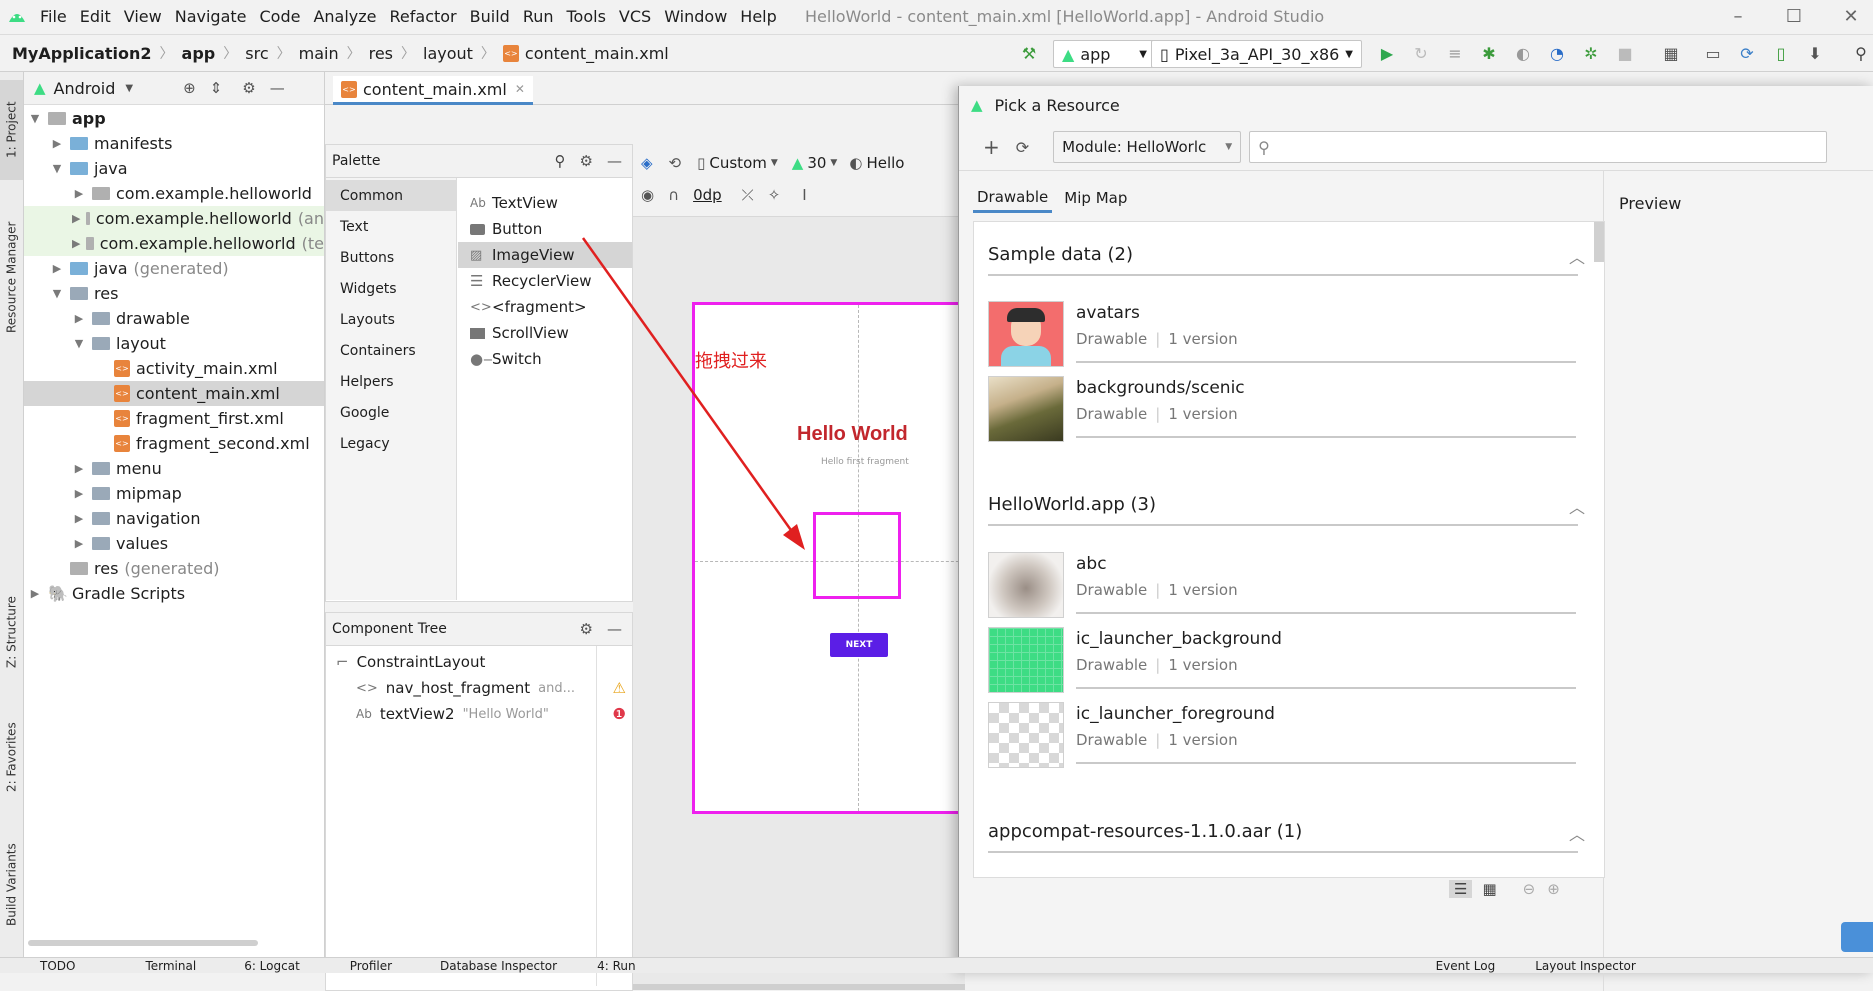 This screenshot has height=991, width=1873. Describe the element at coordinates (647, 163) in the screenshot. I see `layers-icon: ◈` at that location.